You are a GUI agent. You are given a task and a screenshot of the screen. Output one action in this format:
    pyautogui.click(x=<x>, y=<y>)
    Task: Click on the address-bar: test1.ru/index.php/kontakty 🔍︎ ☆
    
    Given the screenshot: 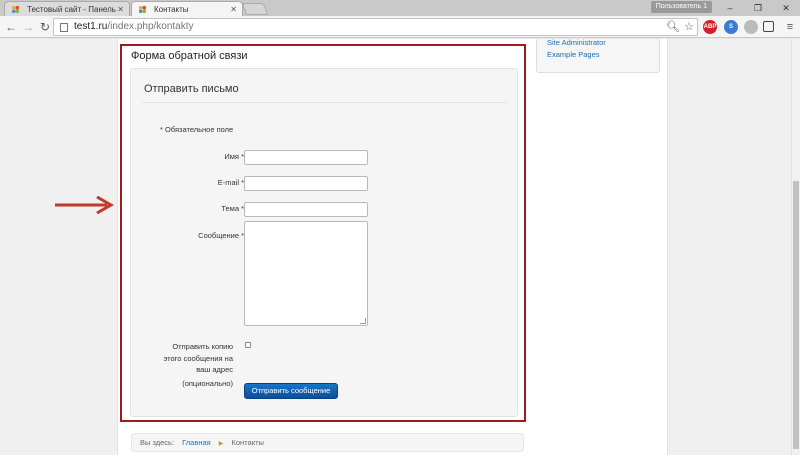 What is the action you would take?
    pyautogui.click(x=375, y=27)
    